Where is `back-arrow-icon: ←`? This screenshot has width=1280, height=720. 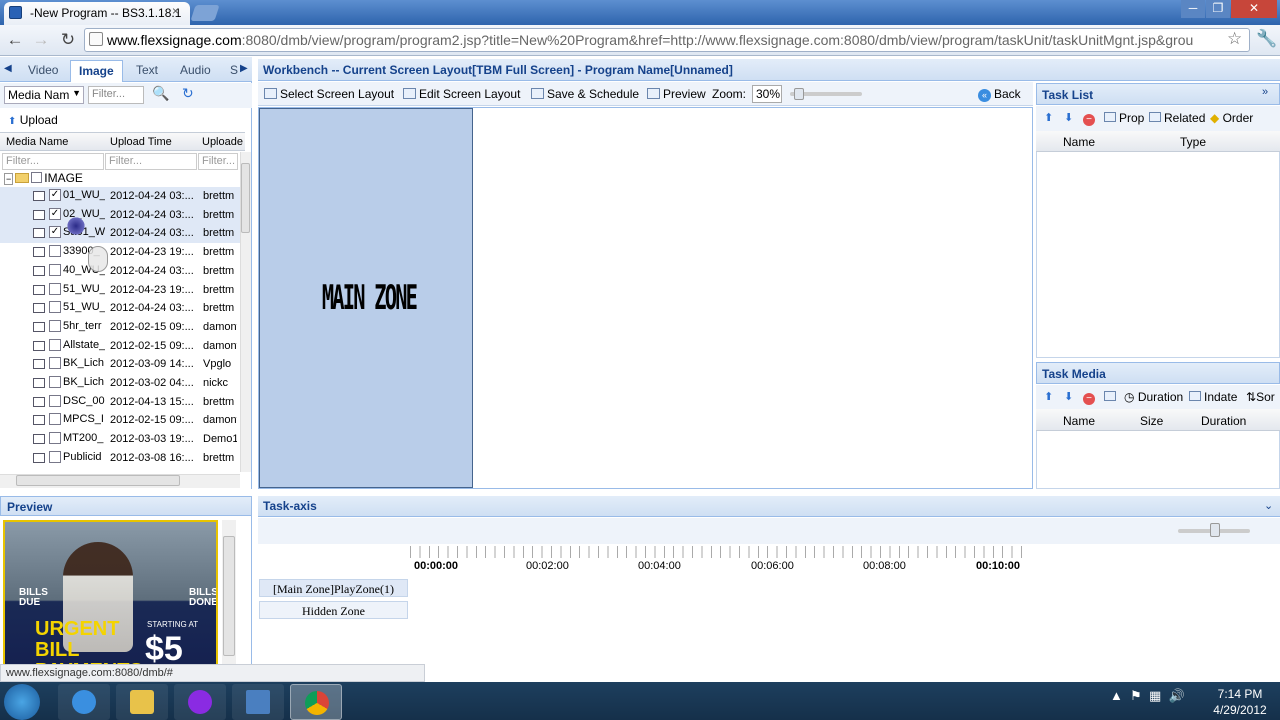
back-arrow-icon: ← is located at coordinates (15, 40).